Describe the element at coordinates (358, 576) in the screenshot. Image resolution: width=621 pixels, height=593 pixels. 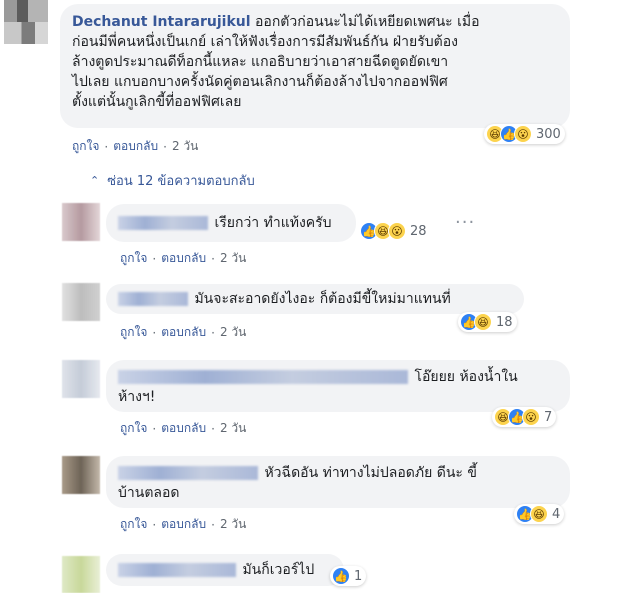
I see `reaction-count: 1` at that location.